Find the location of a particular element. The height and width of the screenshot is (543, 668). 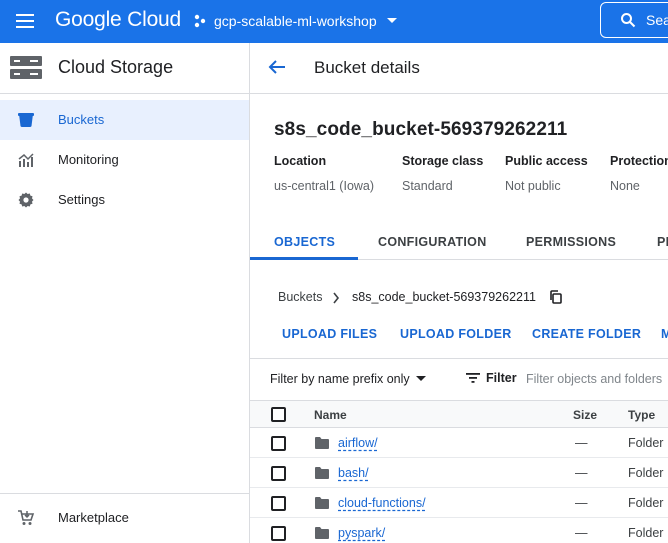

create-folder-button: CREATE FOLDER is located at coordinates (586, 334).